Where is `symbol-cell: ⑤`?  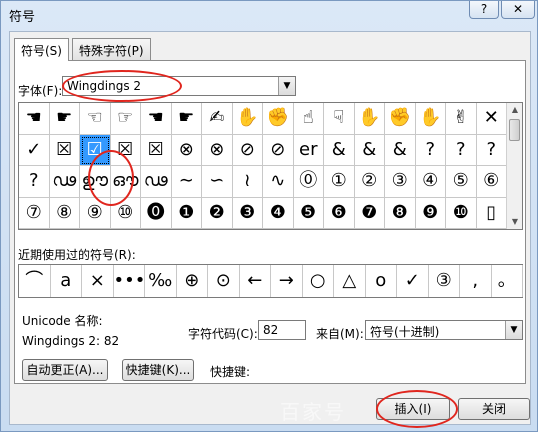
symbol-cell: ⑤ is located at coordinates (461, 182).